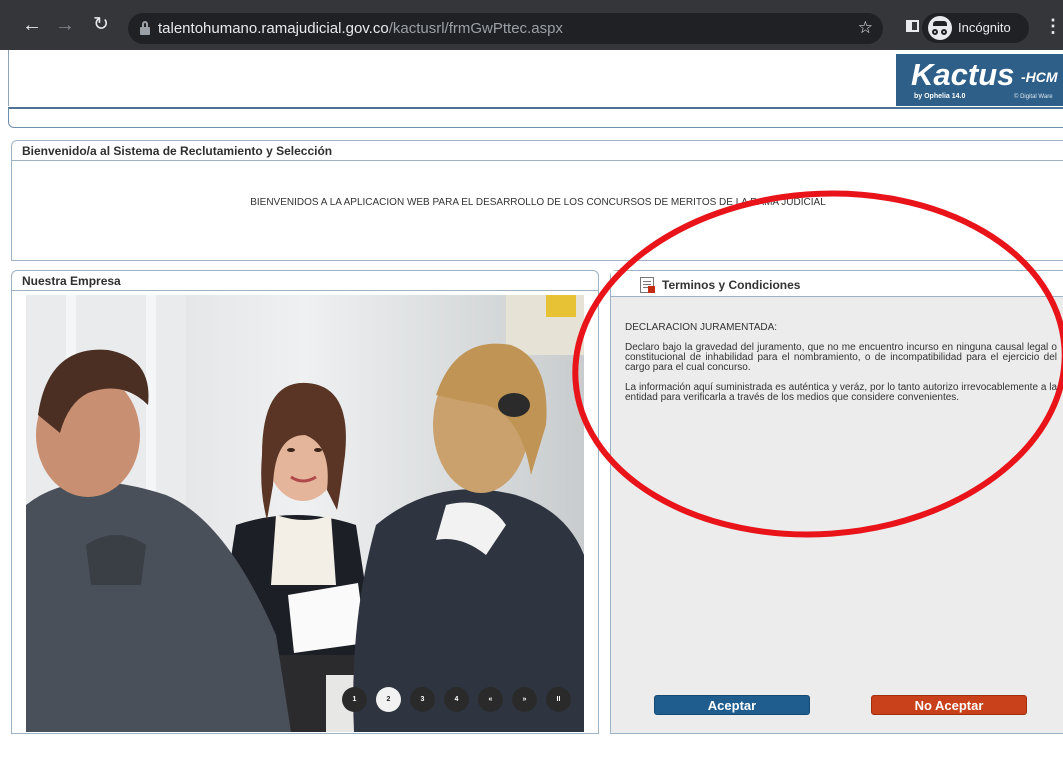 This screenshot has width=1063, height=757. I want to click on forward-arrow-icon: →, so click(65, 25).